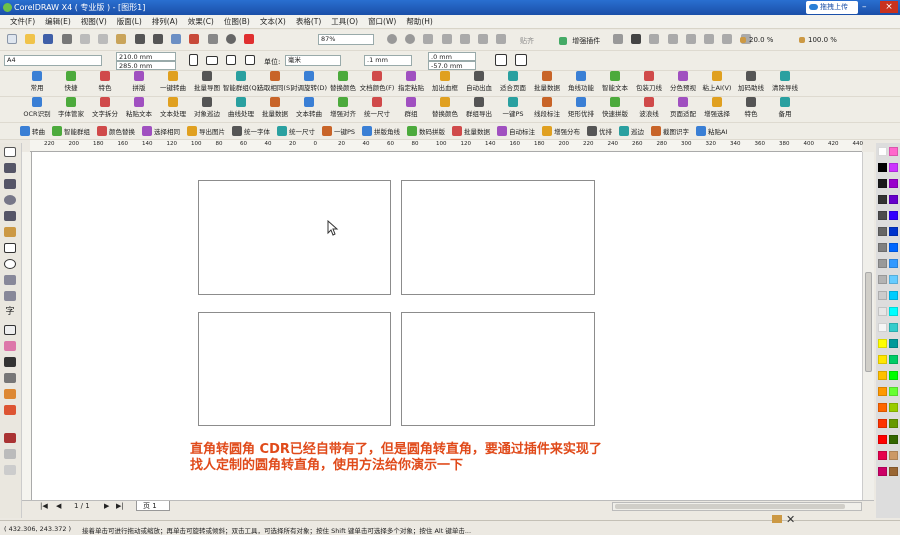  I want to click on plugin-row1-button-1: 快捷, so click(71, 81).